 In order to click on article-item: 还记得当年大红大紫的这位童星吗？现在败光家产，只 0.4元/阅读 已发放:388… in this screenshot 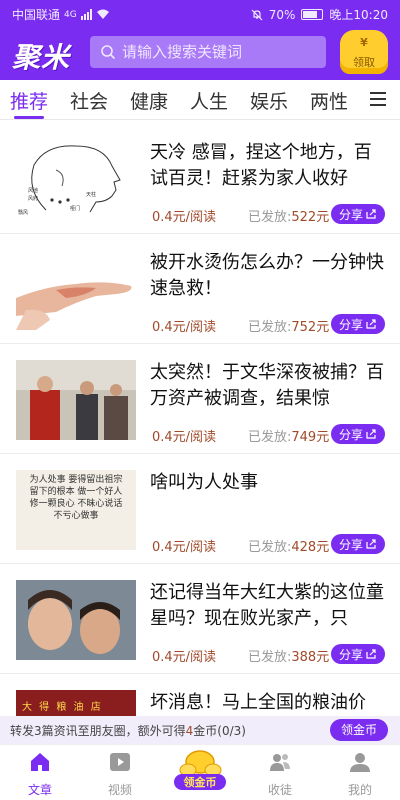, I will do `click(200, 619)`.